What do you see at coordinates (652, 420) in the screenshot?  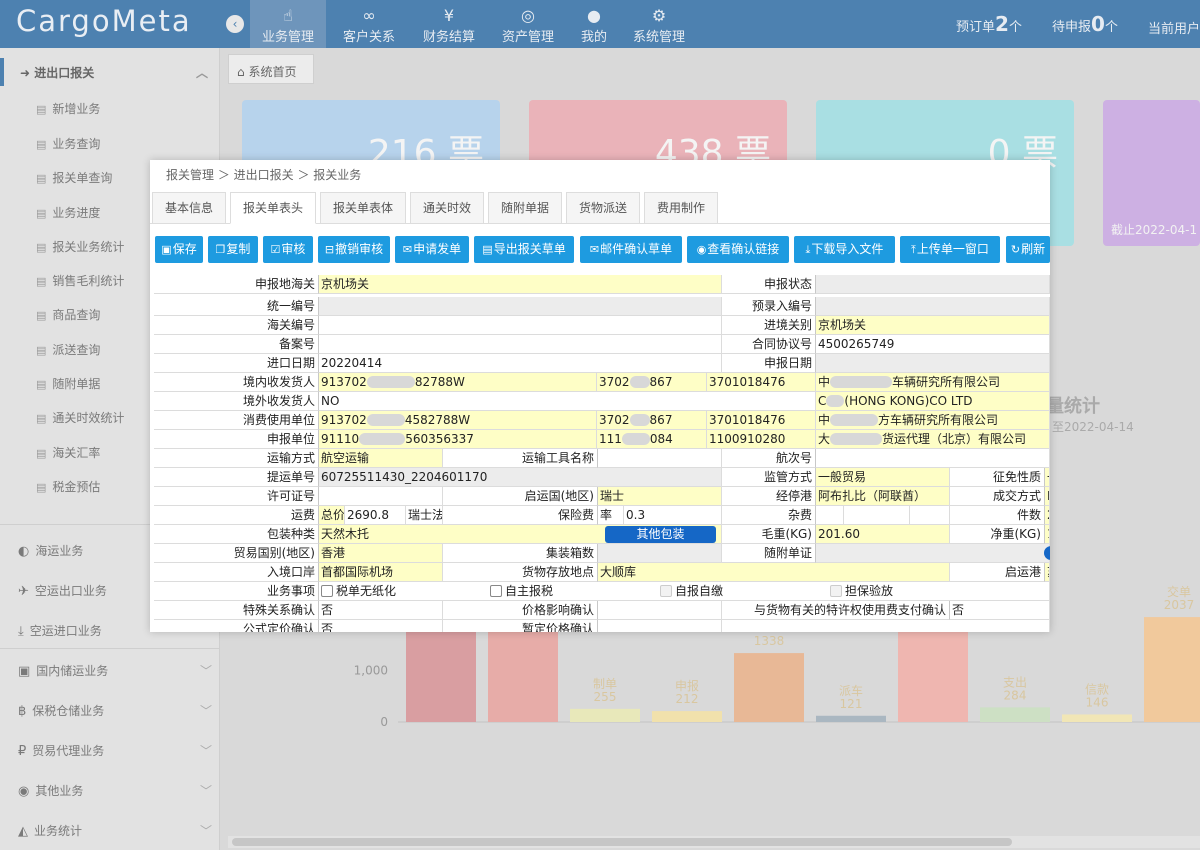 I see `consumer-code2-field: 3702 867` at bounding box center [652, 420].